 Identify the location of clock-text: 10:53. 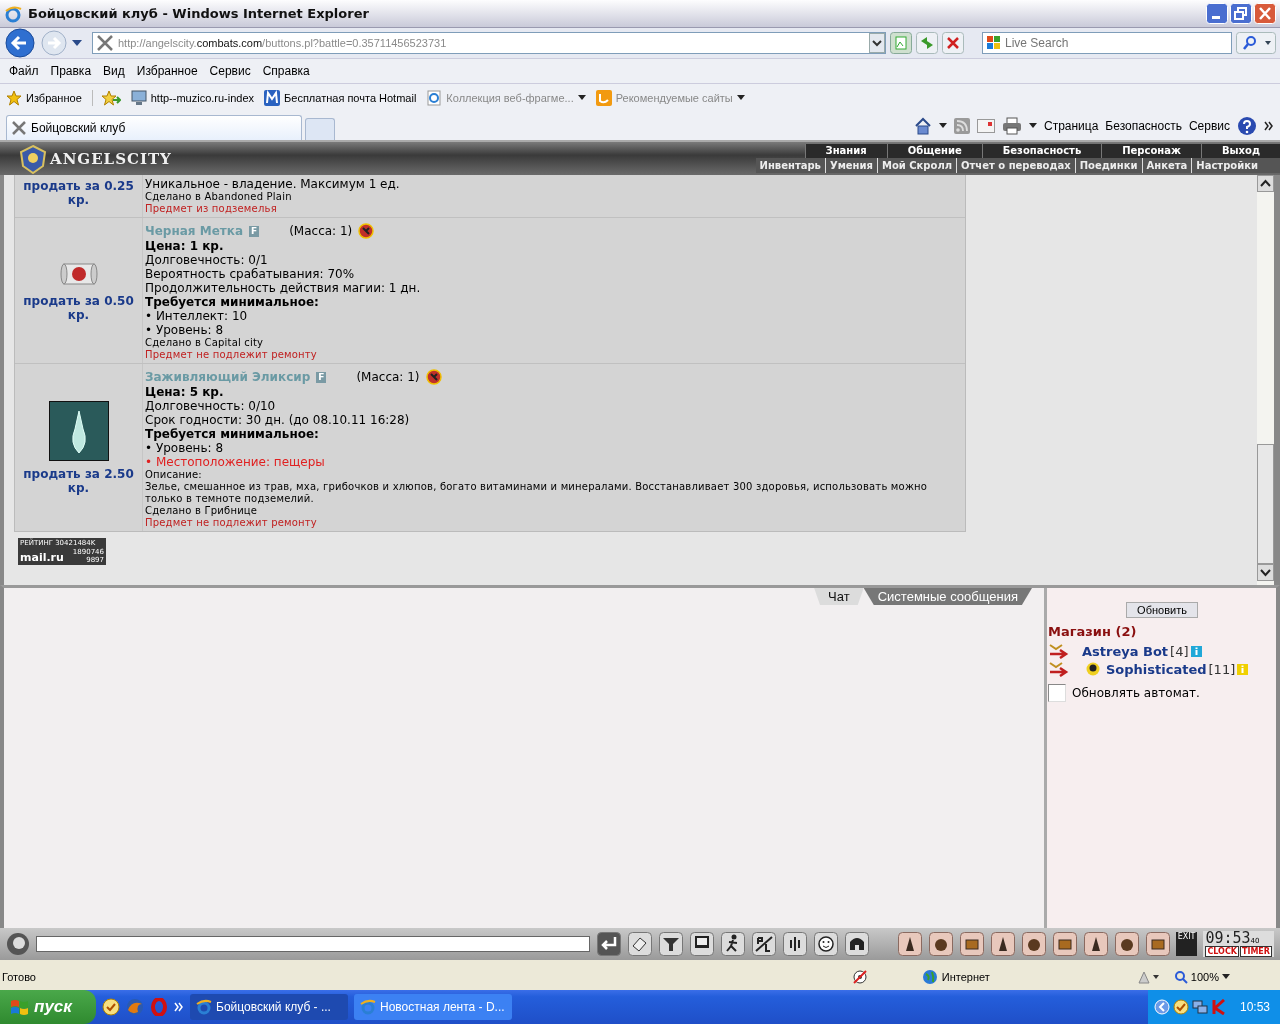
(1254, 1007).